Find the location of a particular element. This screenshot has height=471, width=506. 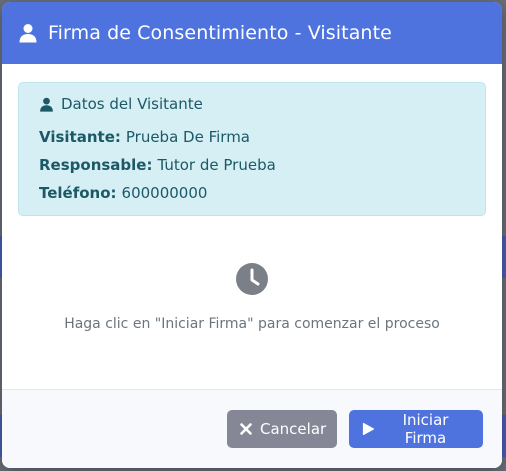

visitor-name-label: Visitante: is located at coordinates (80, 137).